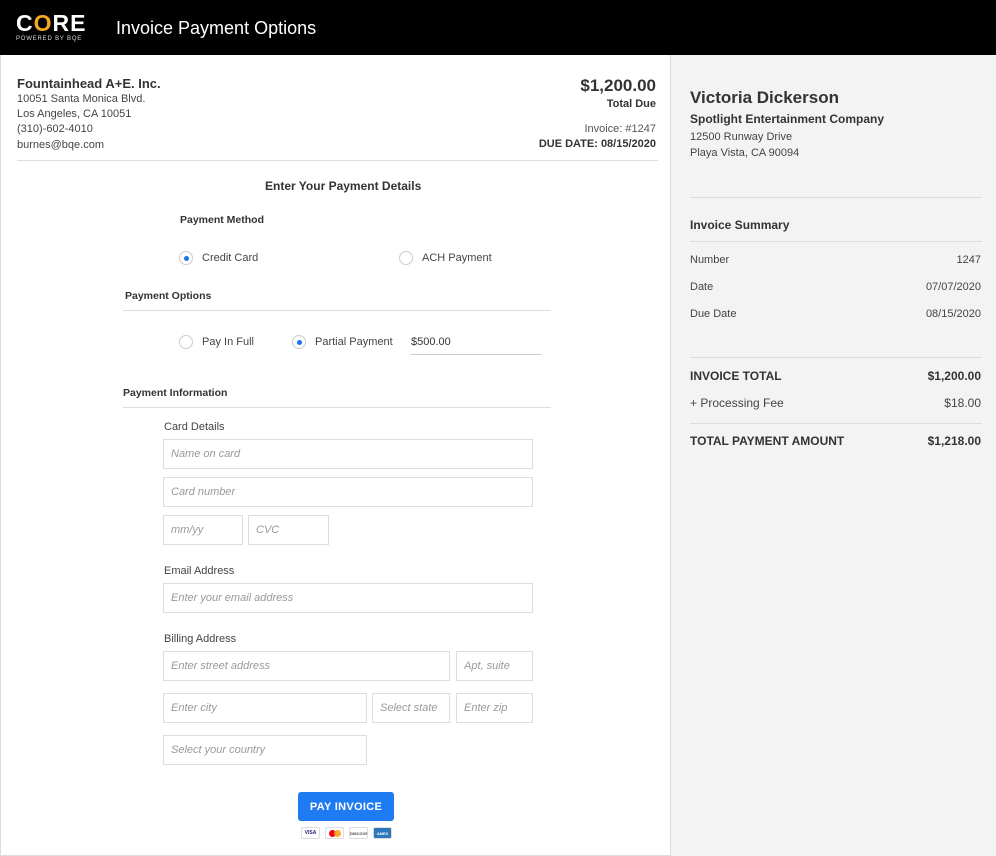 Image resolution: width=996 pixels, height=856 pixels. I want to click on total-due-label: Total Due, so click(631, 104).